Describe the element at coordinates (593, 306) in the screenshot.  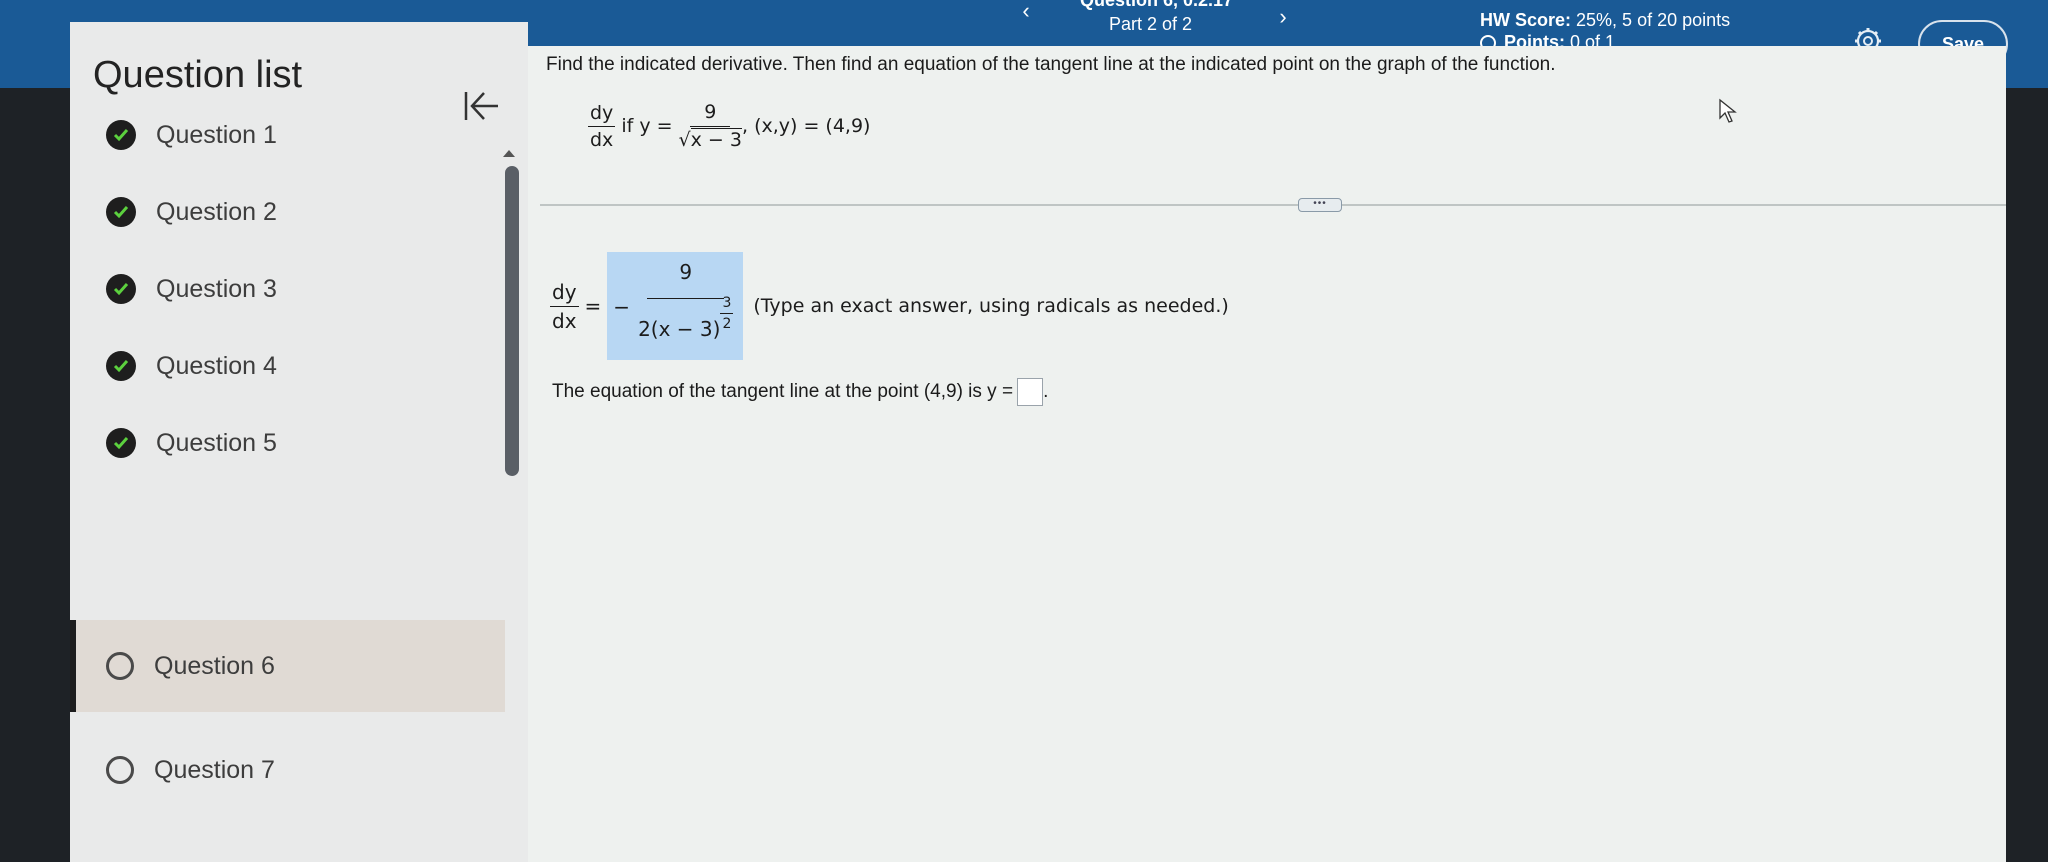
I see `equals-sign: =` at that location.